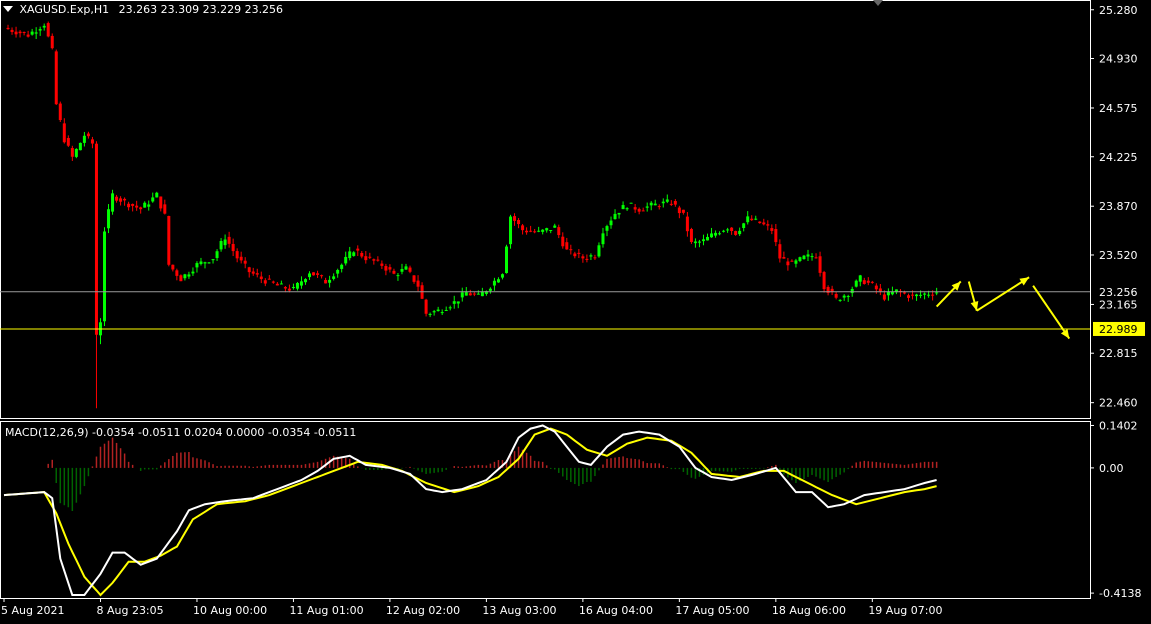 The width and height of the screenshot is (1151, 624). I want to click on current-price-label: 23.256, so click(1118, 292).